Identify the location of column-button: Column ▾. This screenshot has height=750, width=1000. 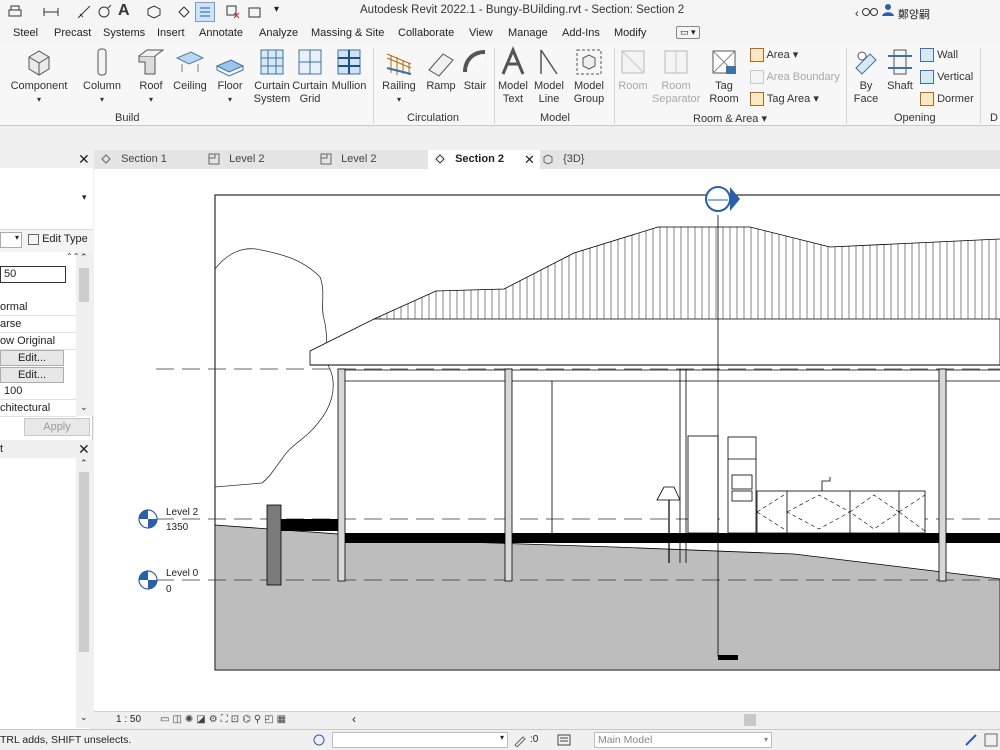
(102, 76).